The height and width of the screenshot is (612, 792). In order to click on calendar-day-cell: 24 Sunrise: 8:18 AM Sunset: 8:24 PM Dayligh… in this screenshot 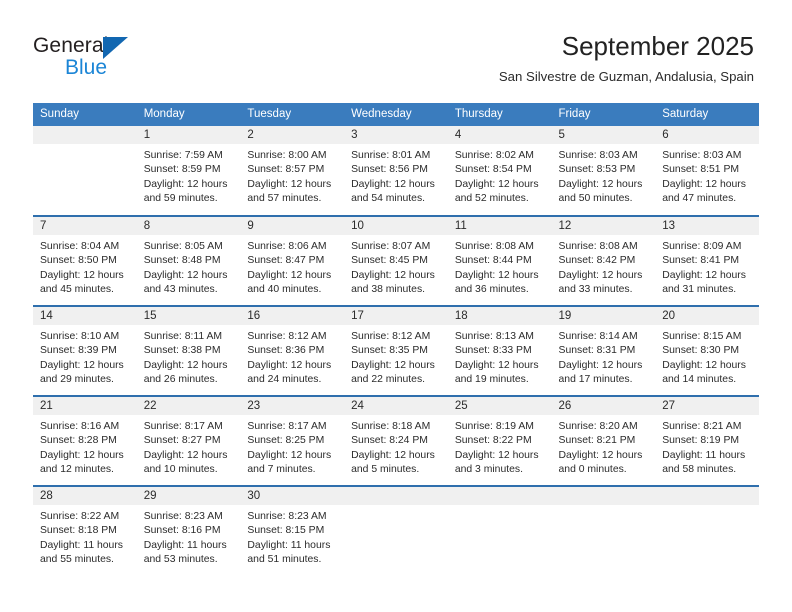, I will do `click(396, 440)`.